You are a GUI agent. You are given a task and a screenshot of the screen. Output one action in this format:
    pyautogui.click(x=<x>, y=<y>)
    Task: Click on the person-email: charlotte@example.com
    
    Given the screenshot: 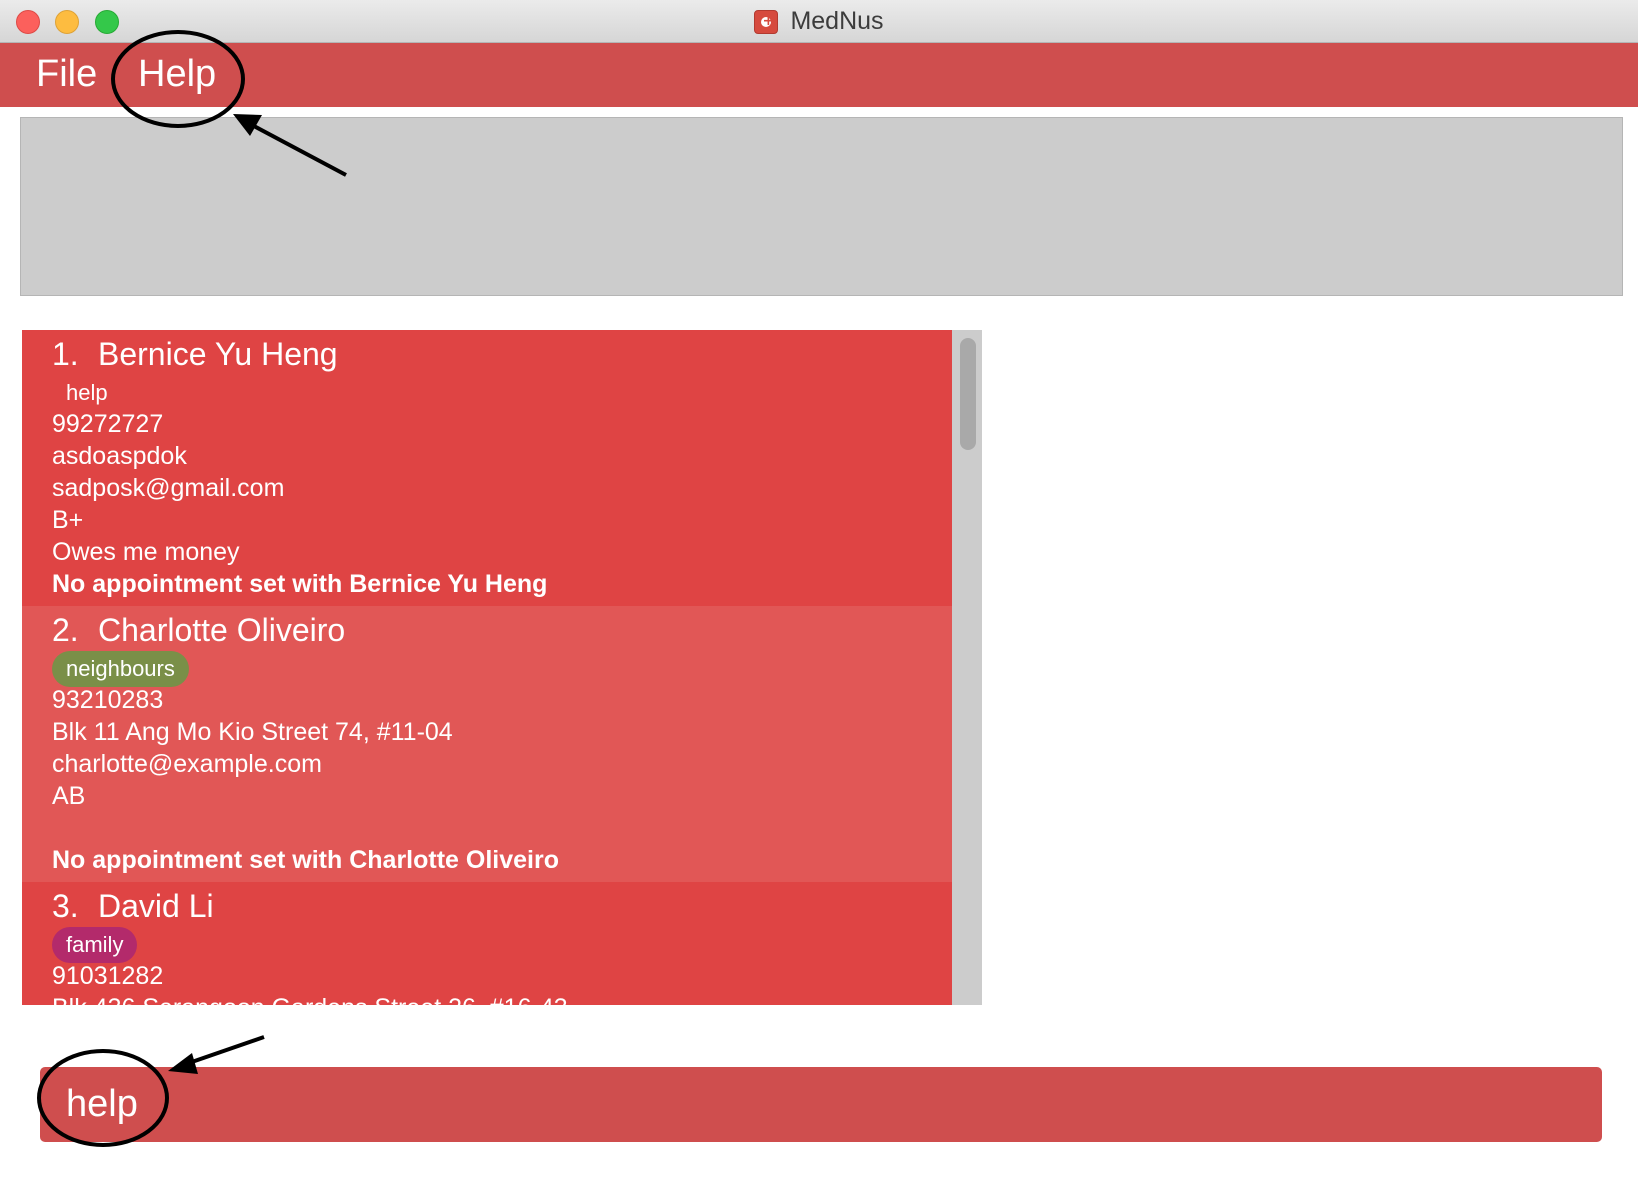 What is the action you would take?
    pyautogui.click(x=187, y=764)
    